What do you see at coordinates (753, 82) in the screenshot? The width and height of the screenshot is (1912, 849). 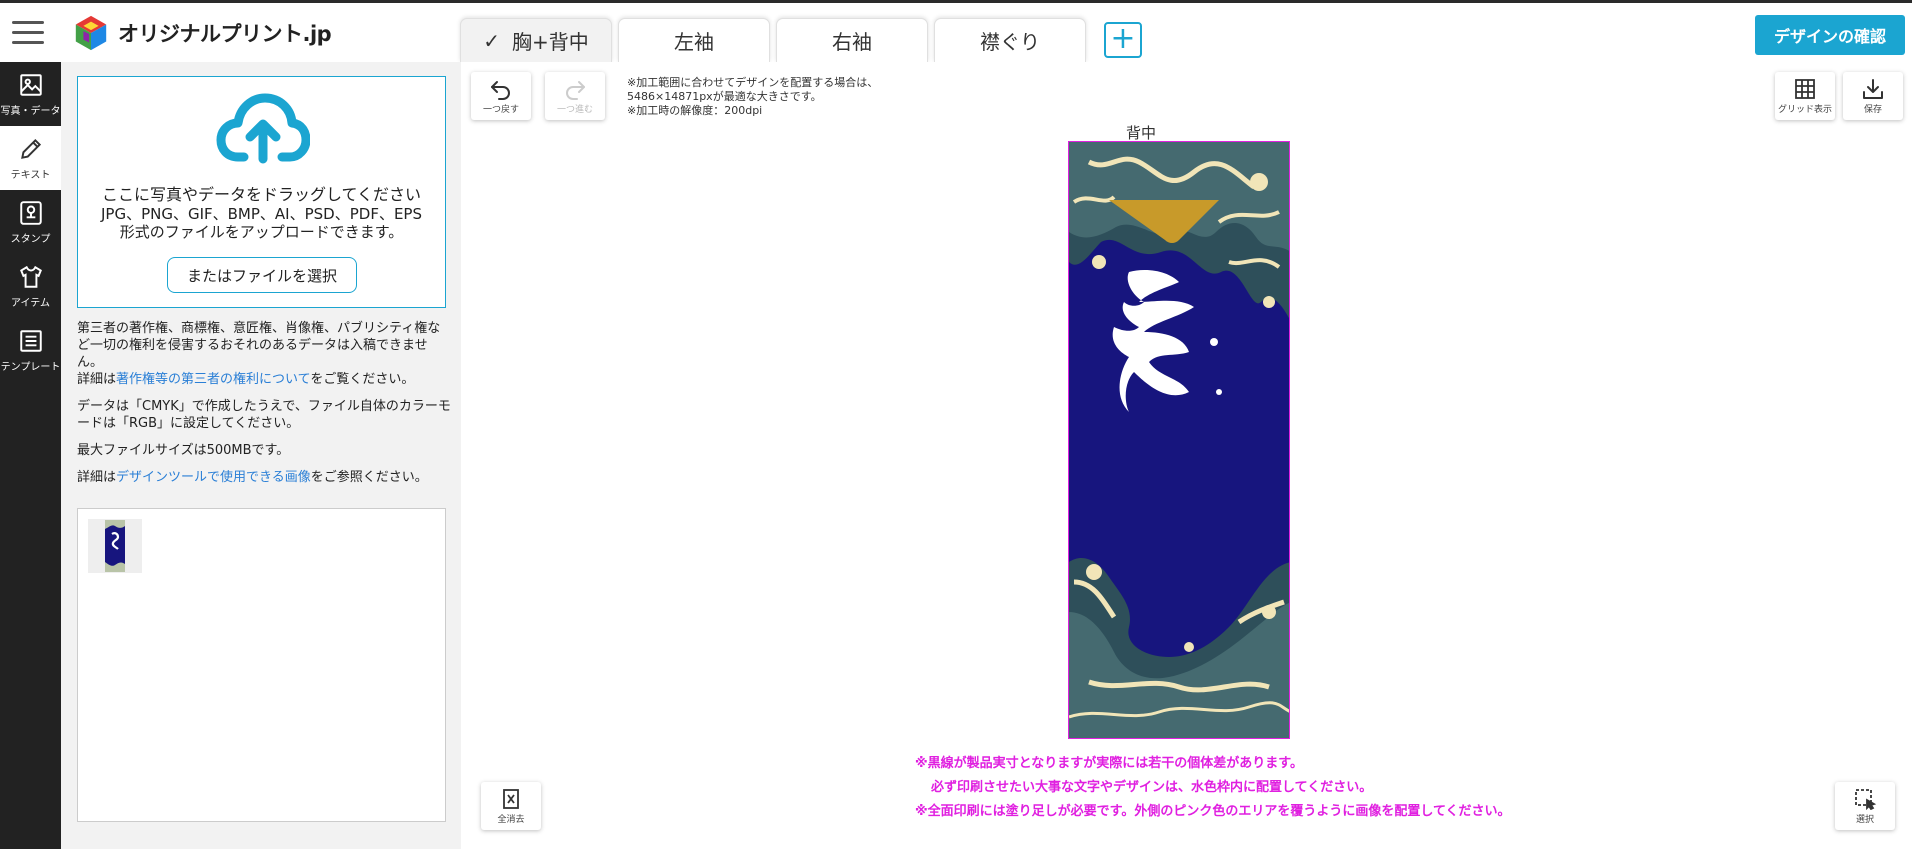 I see `hint-line: ※加工範囲に合わせてデザインを配置する場合は、` at bounding box center [753, 82].